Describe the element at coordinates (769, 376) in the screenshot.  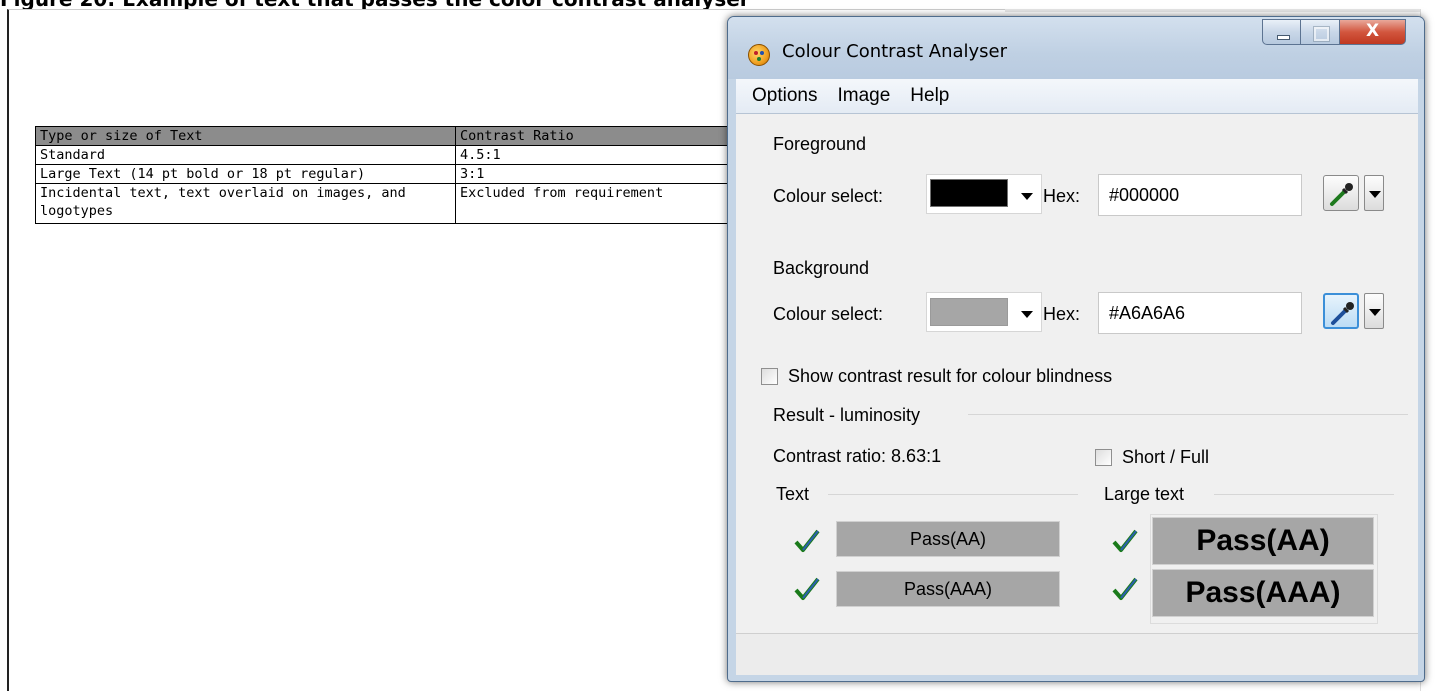
I see `colour-blindness-checkbox` at that location.